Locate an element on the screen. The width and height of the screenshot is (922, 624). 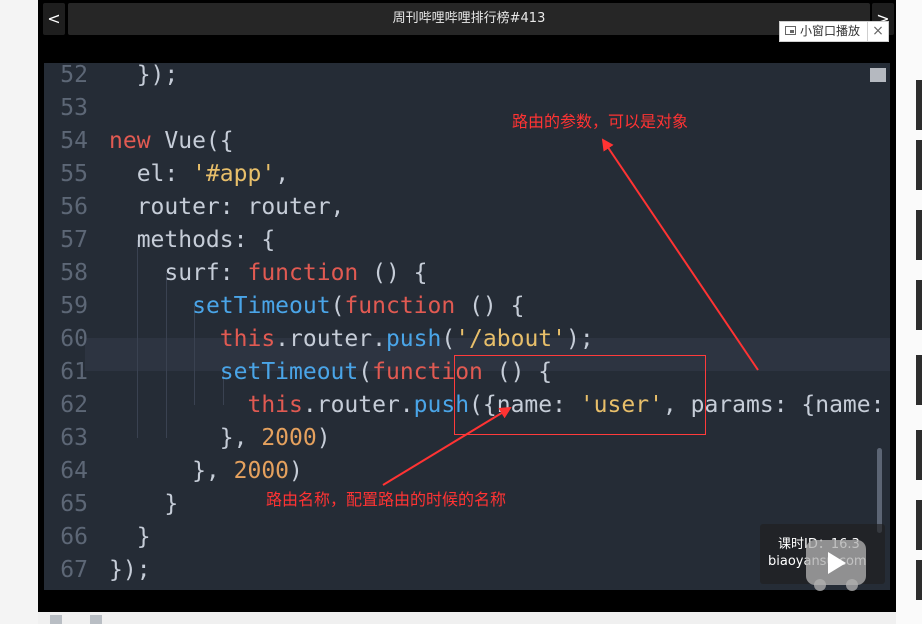
mini-player-button: 小窗口播放 is located at coordinates (823, 31).